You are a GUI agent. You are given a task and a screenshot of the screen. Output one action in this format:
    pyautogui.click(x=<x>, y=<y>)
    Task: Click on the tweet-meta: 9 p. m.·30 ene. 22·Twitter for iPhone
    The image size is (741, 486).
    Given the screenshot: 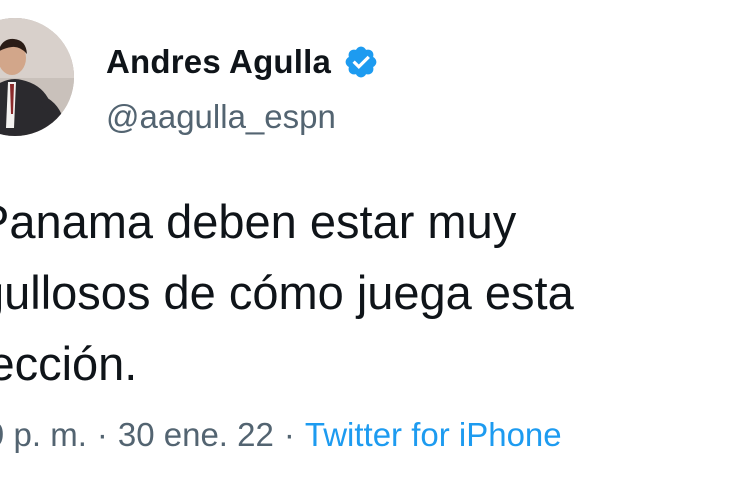 What is the action you would take?
    pyautogui.click(x=281, y=435)
    